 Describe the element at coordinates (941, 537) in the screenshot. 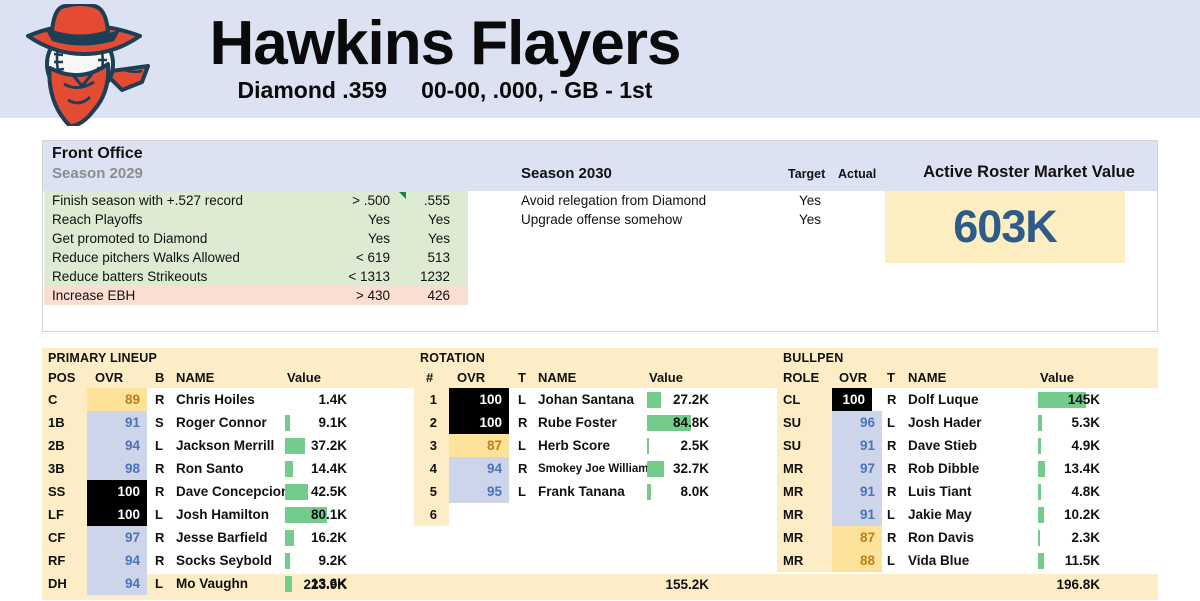

I see `row-player-name: Ron Davis` at that location.